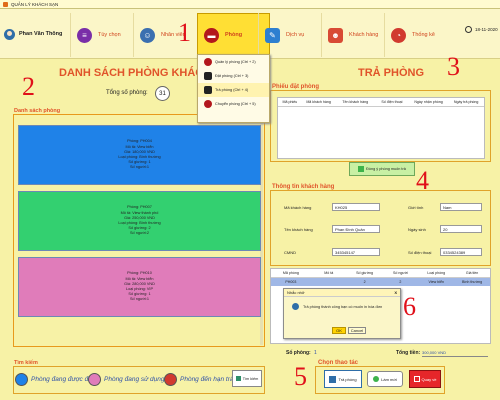 The image size is (500, 400). I want to click on confirm-checkout-button: Đồng ý phòng muốn trả, so click(382, 169).